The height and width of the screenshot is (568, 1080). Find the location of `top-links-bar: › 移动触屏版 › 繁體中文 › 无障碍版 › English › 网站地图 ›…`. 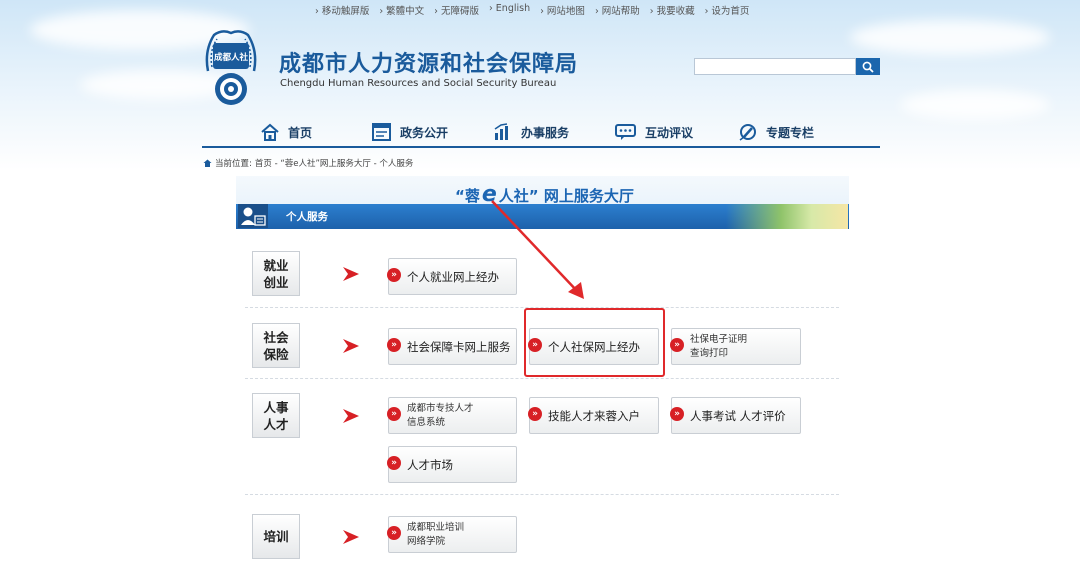

top-links-bar: › 移动触屏版 › 繁體中文 › 无障碍版 › English › 网站地图 ›… is located at coordinates (532, 10).